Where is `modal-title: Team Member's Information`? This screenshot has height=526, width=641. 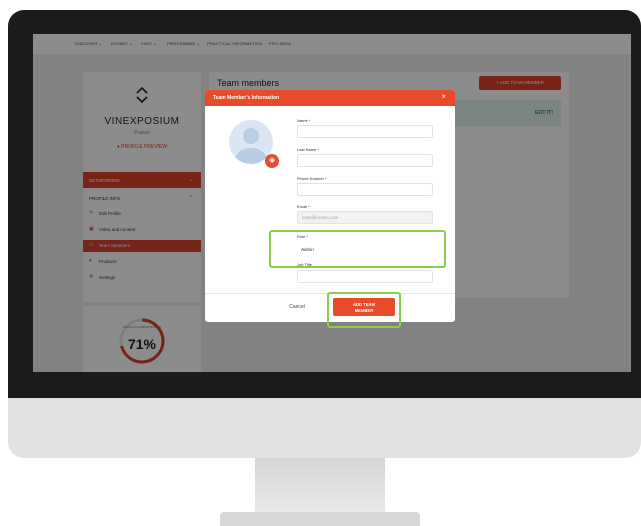 modal-title: Team Member's Information is located at coordinates (246, 98).